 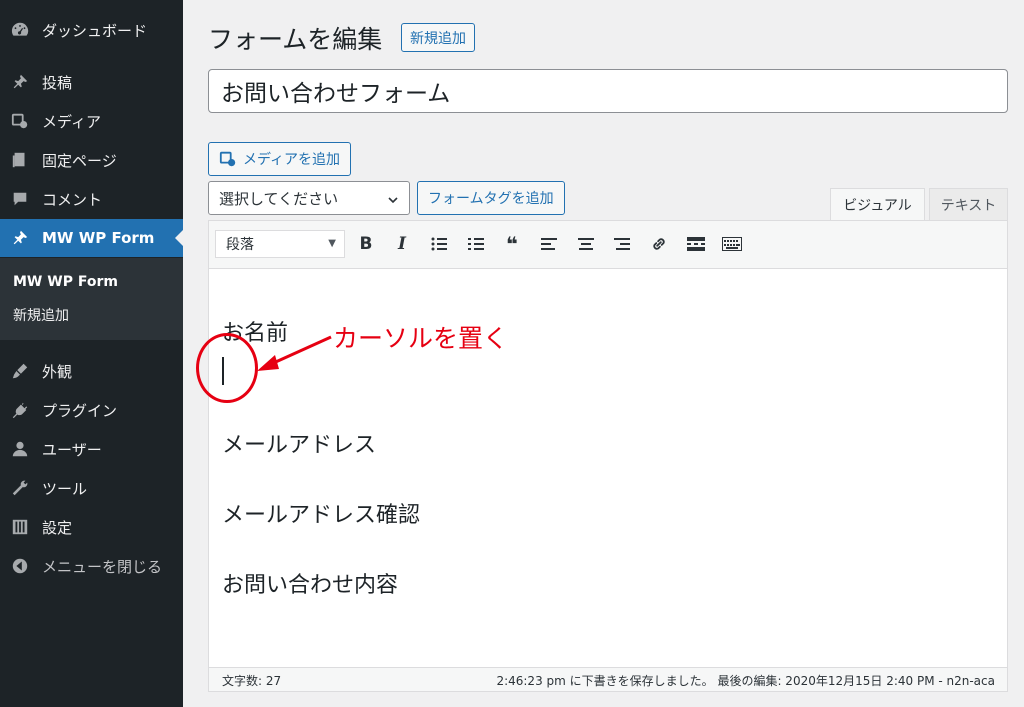 What do you see at coordinates (512, 244) in the screenshot?
I see `blockquote-icon: ❝` at bounding box center [512, 244].